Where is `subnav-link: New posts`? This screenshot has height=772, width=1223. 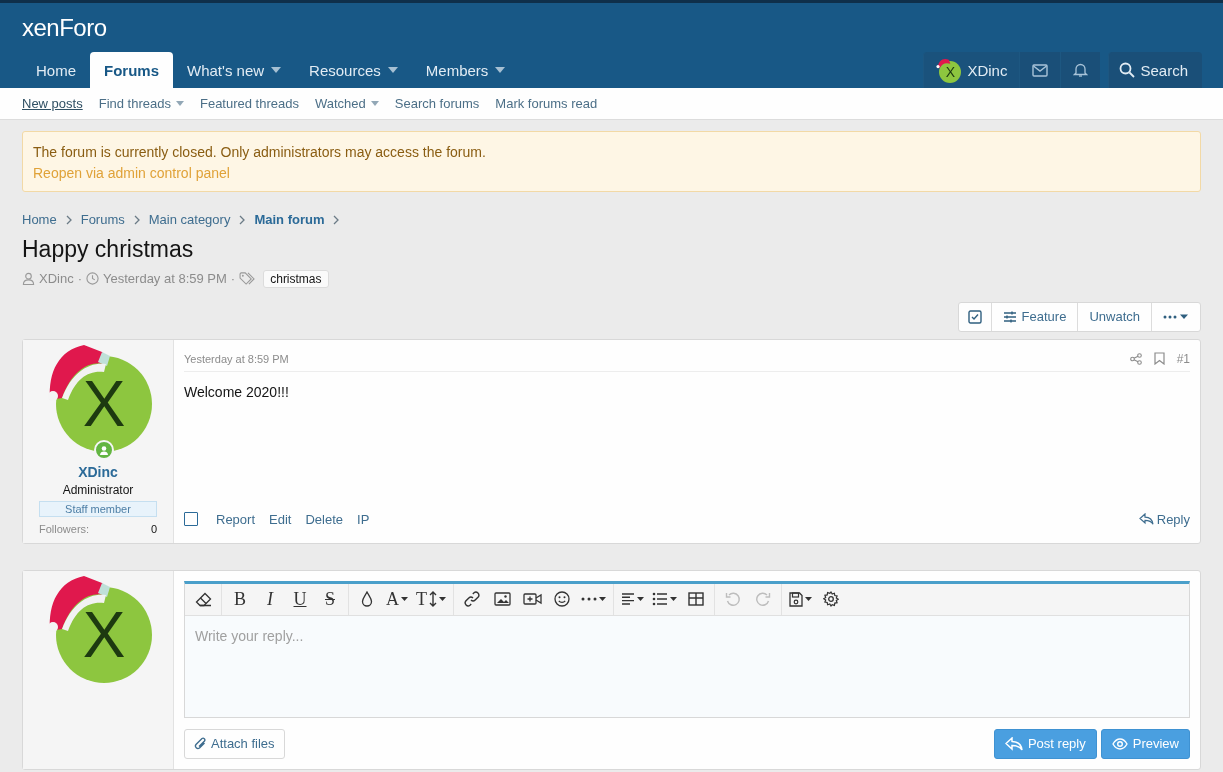
subnav-link: New posts is located at coordinates (52, 103).